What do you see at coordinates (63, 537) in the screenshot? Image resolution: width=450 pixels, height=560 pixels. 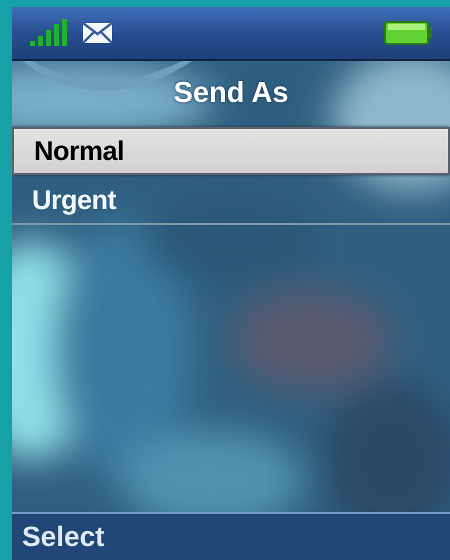 I see `select-softkey: Select` at bounding box center [63, 537].